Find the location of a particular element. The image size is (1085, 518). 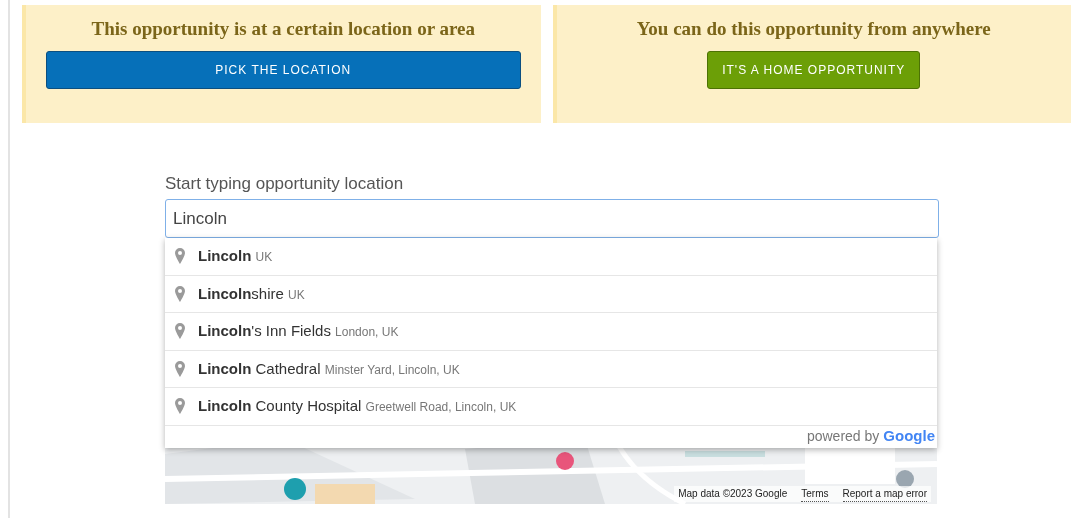

attribution-text: powered by is located at coordinates (843, 436).